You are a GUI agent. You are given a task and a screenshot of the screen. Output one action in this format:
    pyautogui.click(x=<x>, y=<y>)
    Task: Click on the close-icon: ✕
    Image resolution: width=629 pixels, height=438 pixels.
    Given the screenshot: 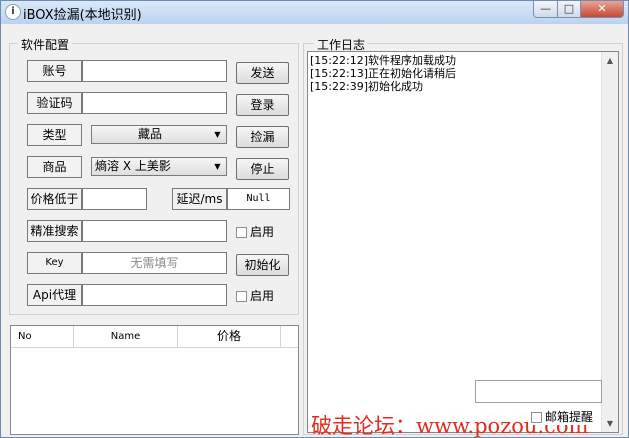 What is the action you would take?
    pyautogui.click(x=602, y=8)
    